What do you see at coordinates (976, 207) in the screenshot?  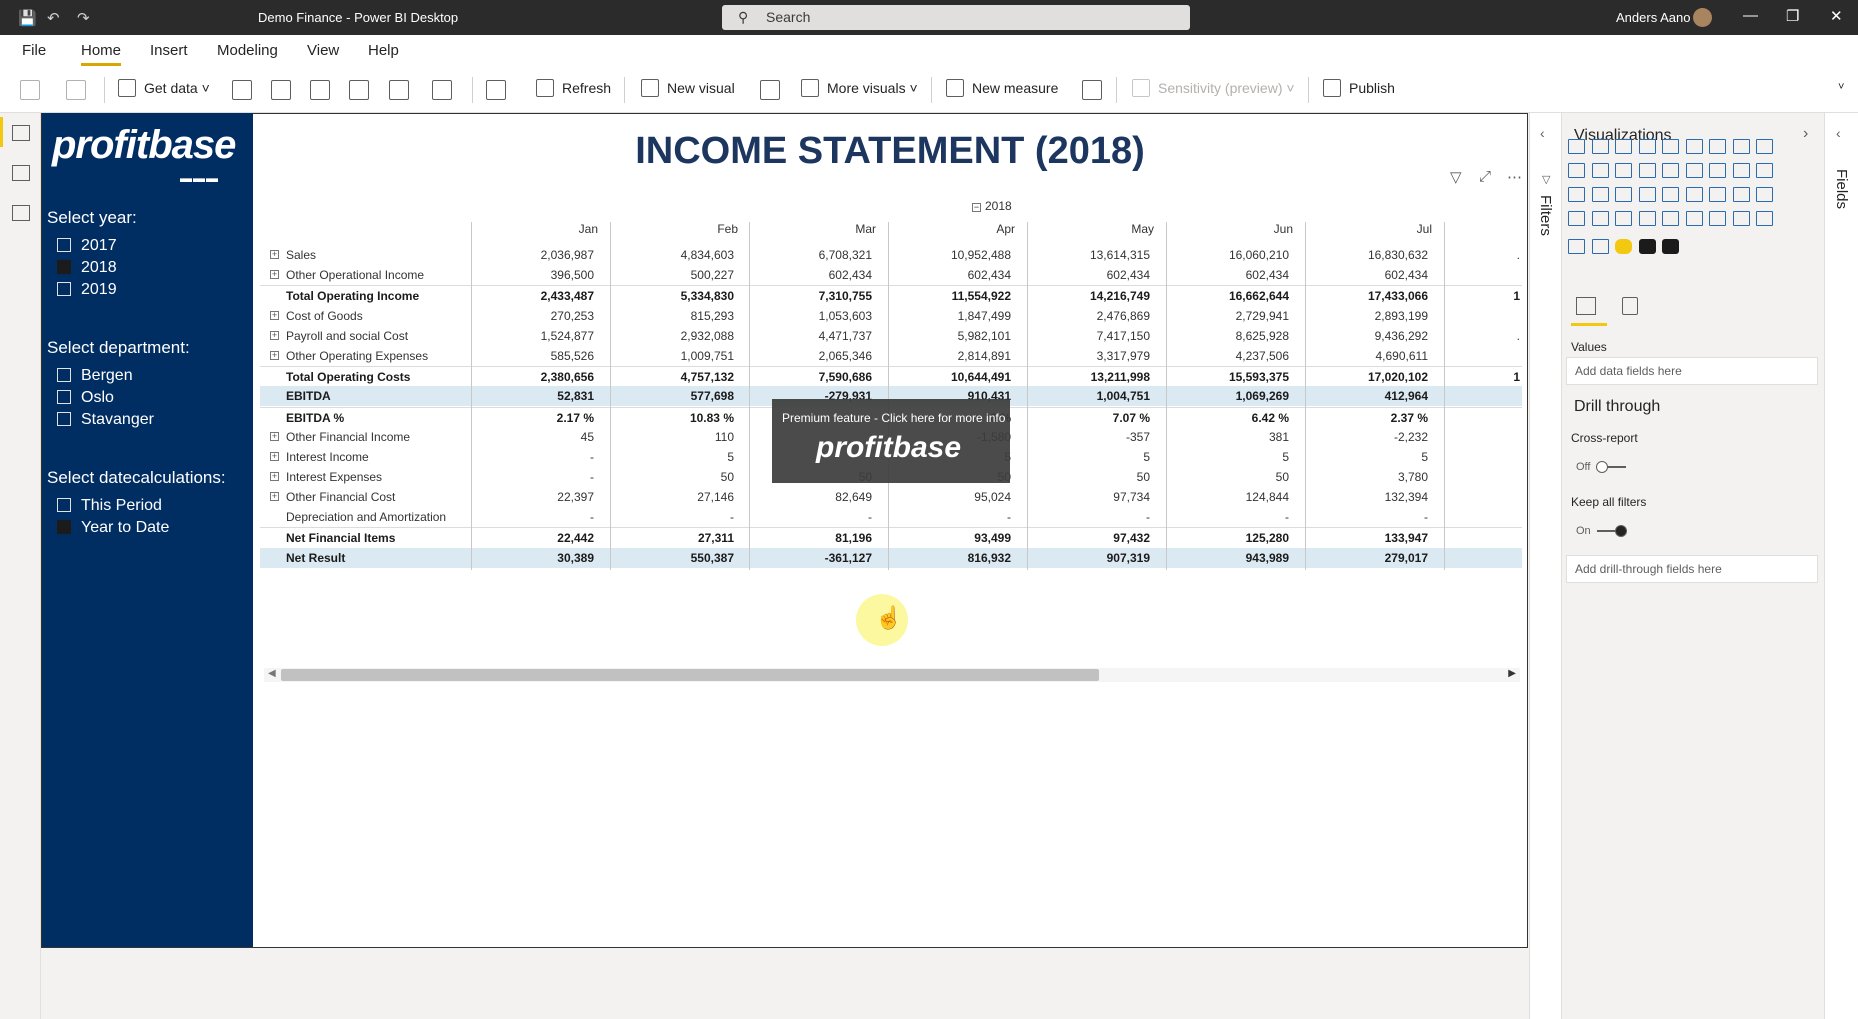 I see `collapse-icon: −` at bounding box center [976, 207].